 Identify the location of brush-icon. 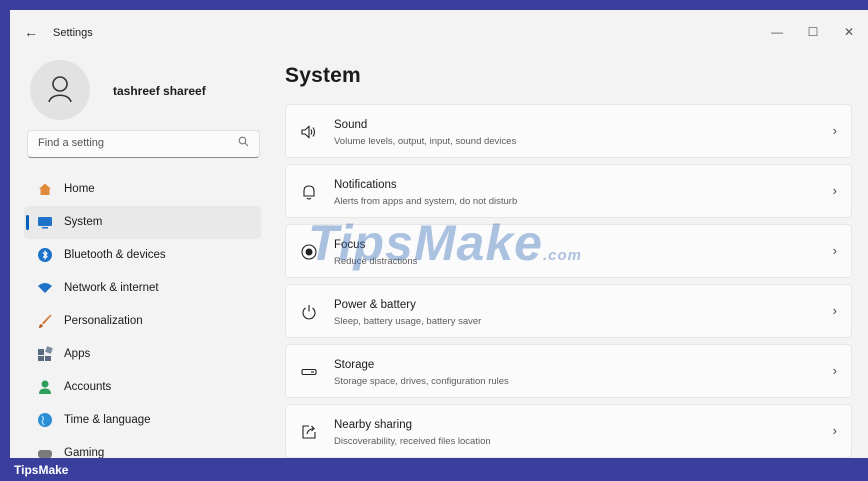
(45, 321).